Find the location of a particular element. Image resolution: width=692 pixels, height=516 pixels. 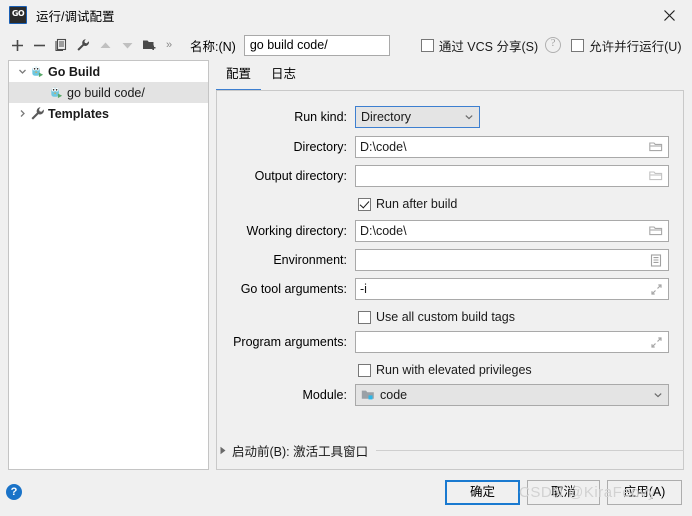

go-icon: GO is located at coordinates (18, 15).